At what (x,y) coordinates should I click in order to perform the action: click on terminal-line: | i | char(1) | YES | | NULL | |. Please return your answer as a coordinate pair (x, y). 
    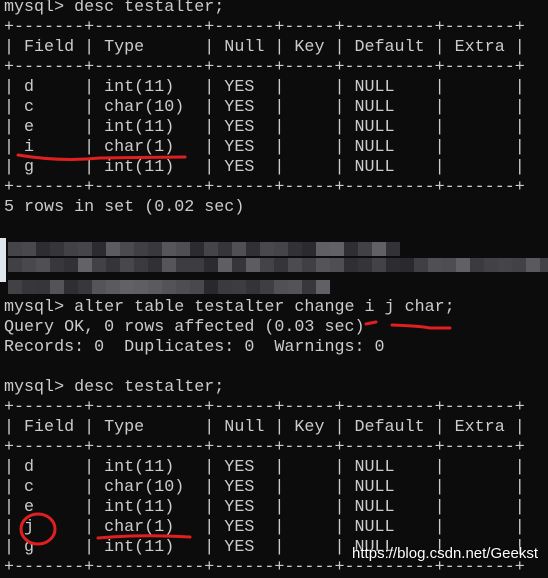
    Looking at the image, I should click on (264, 147).